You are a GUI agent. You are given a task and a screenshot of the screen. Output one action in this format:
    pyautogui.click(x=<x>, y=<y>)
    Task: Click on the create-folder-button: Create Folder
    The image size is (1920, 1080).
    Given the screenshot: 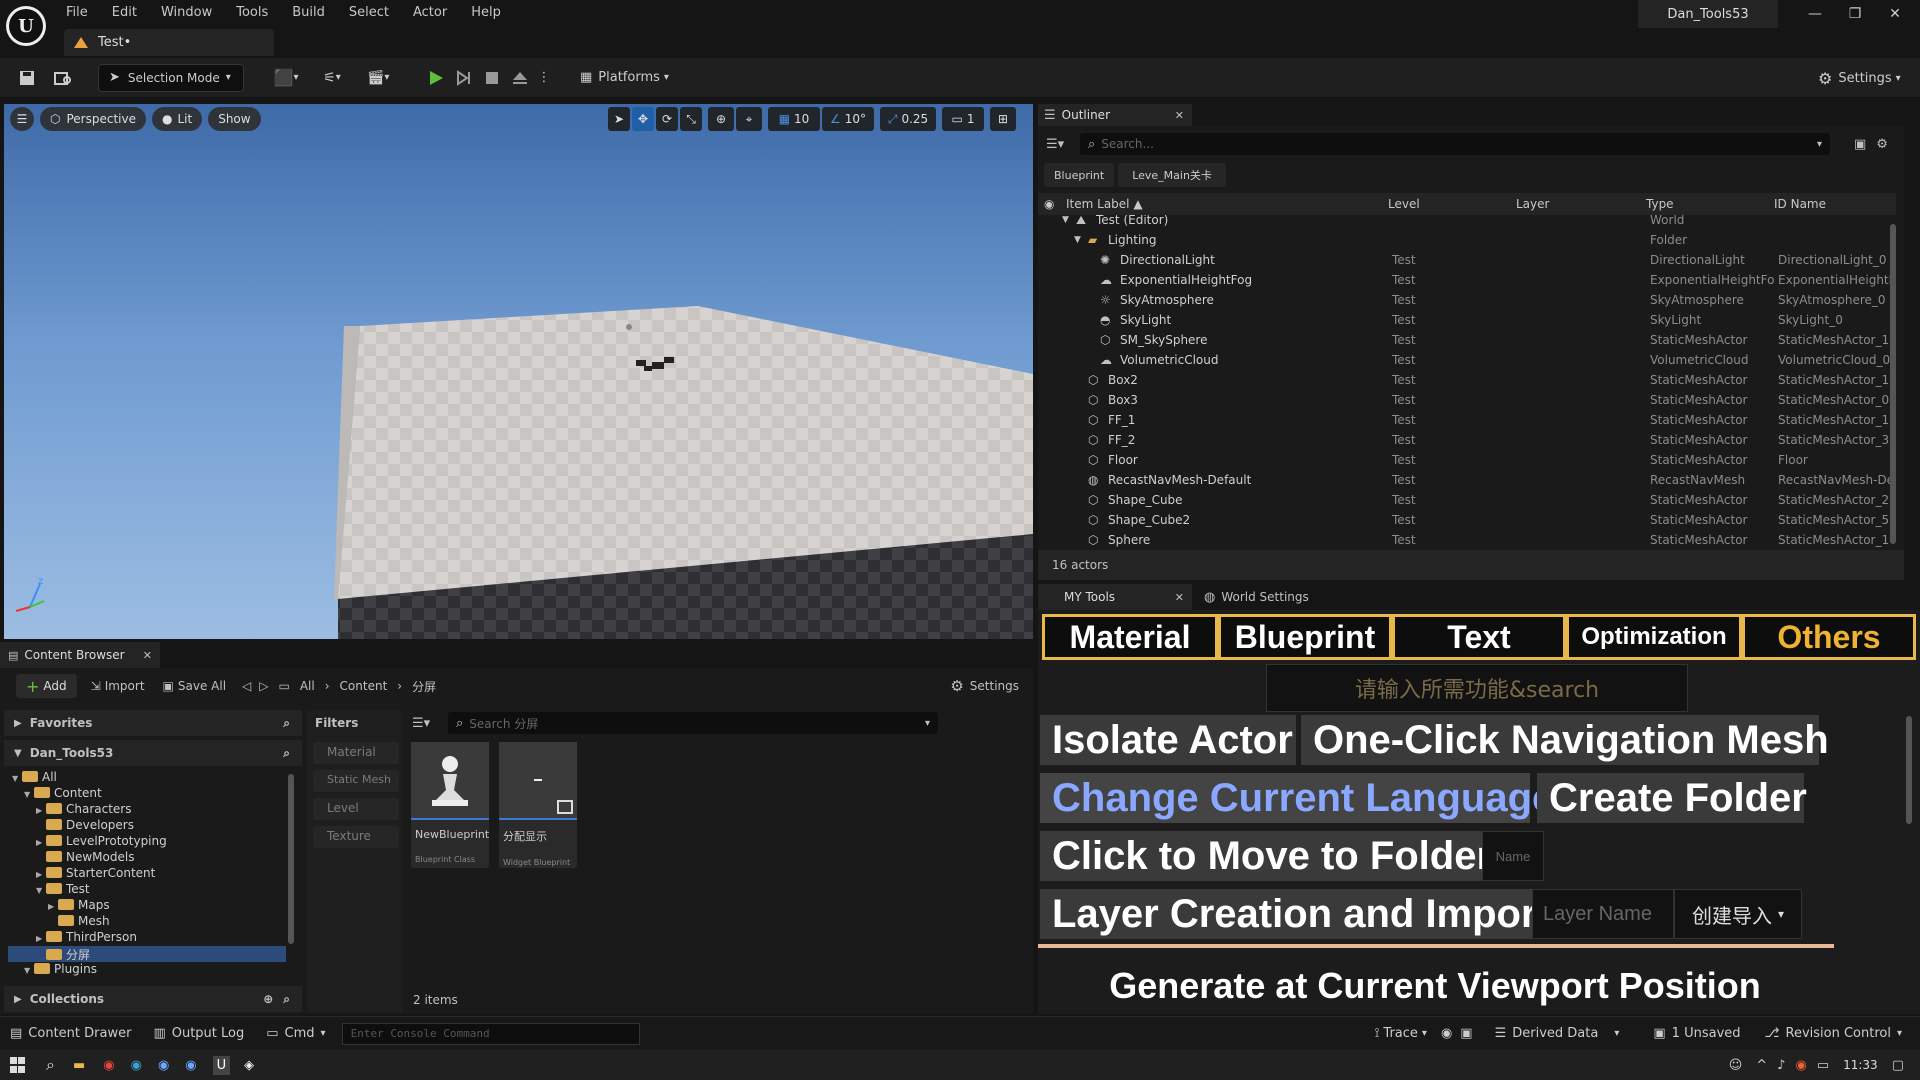 What is the action you would take?
    pyautogui.click(x=1672, y=798)
    